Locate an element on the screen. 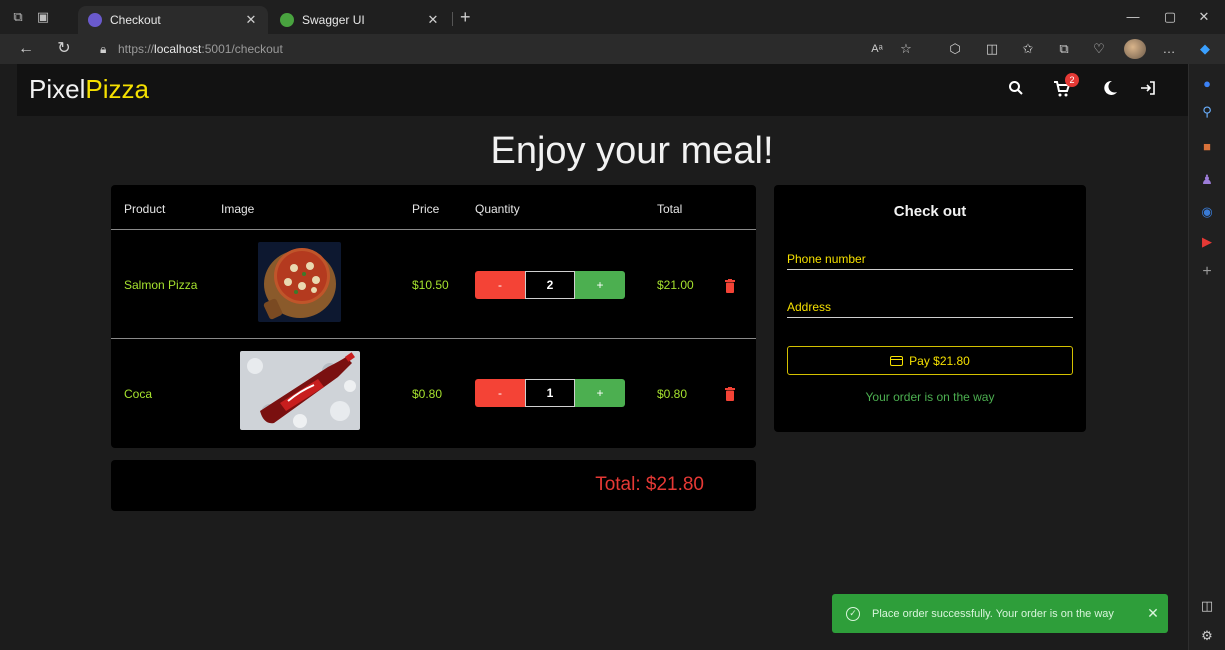 The height and width of the screenshot is (650, 1225). app-header: PixelPizza 2 is located at coordinates (602, 90).